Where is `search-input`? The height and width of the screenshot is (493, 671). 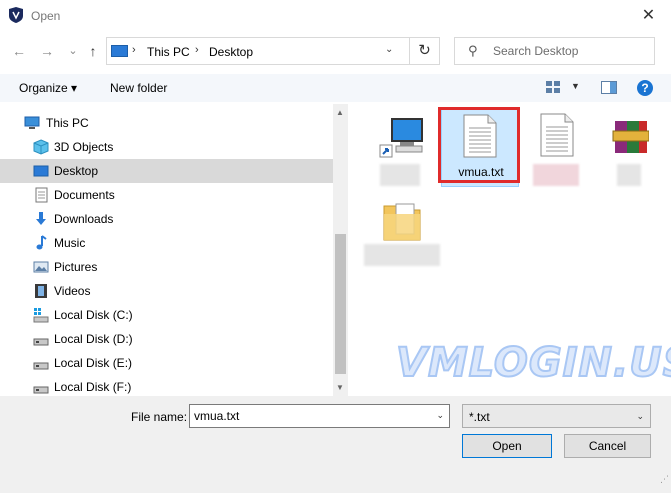 search-input is located at coordinates (570, 51).